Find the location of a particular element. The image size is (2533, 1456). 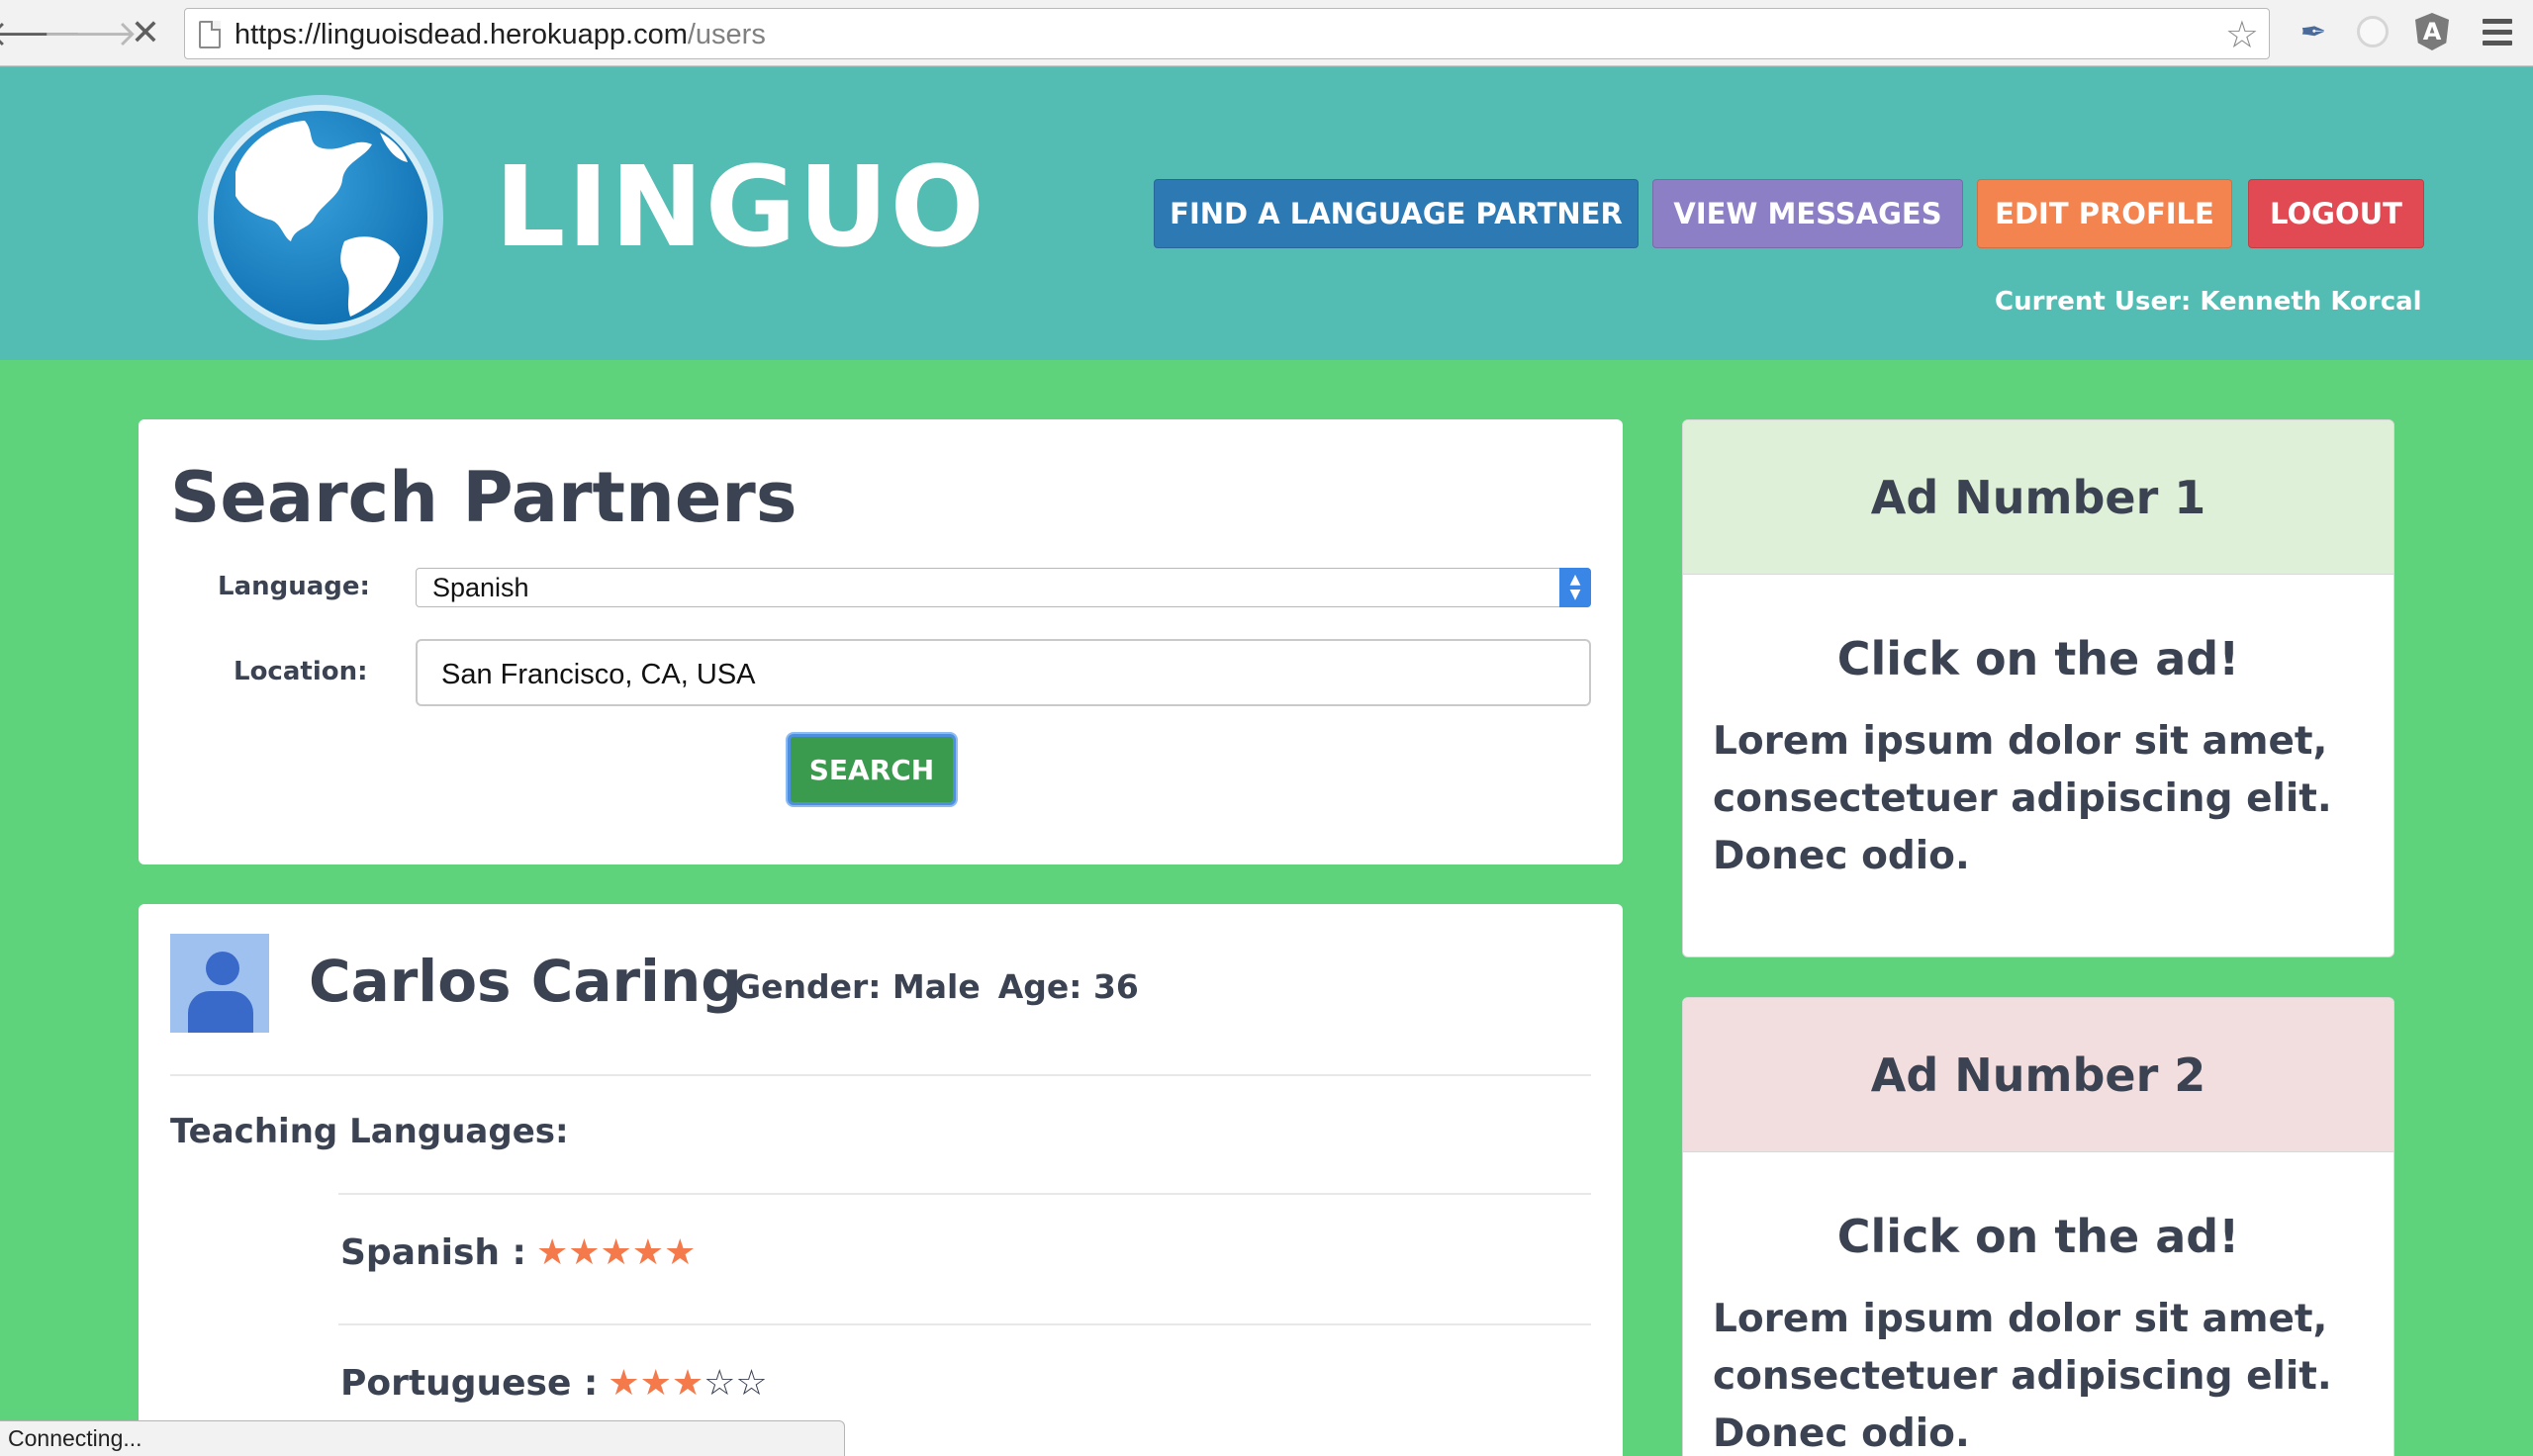

url-text: https://linguoisdead.herokuapp.com/users is located at coordinates (500, 35).